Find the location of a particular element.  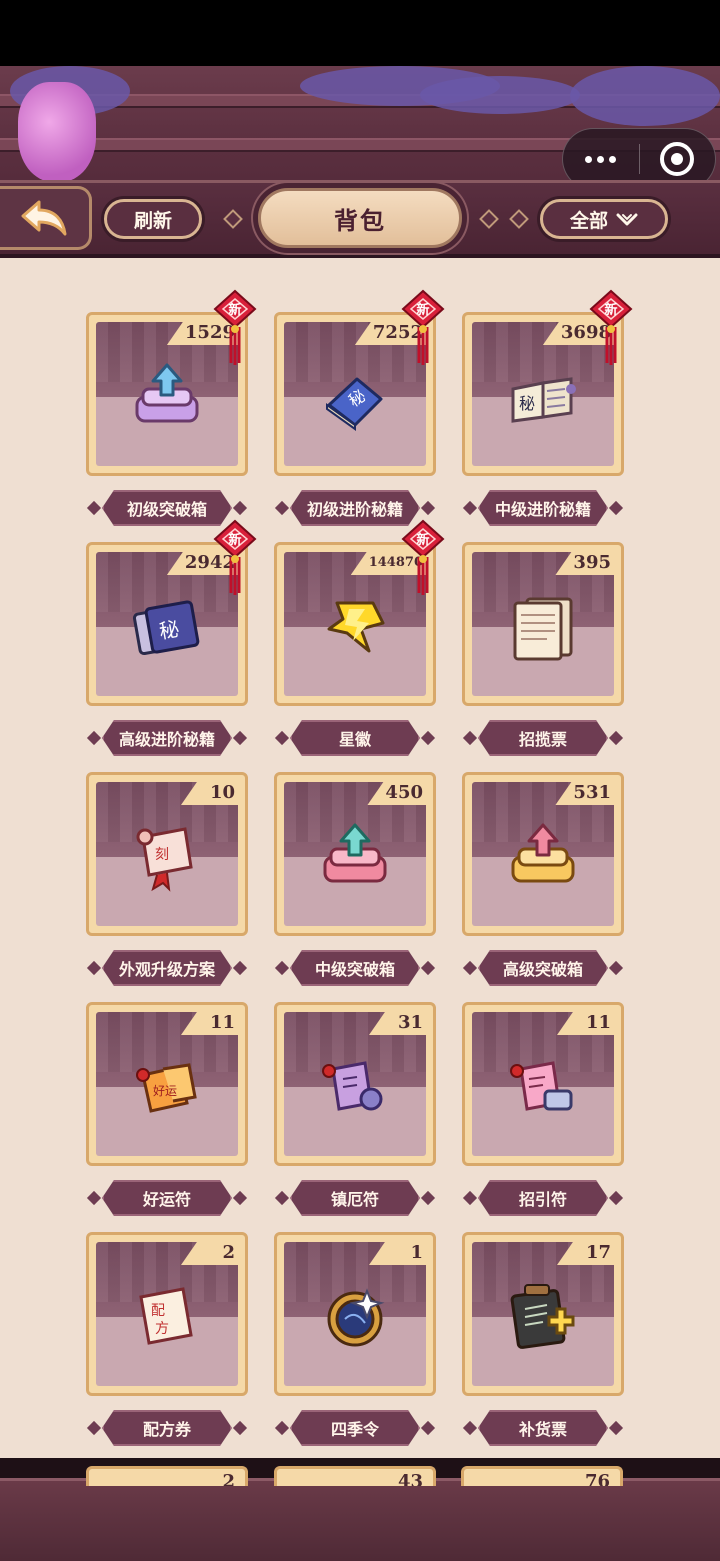

status-bar is located at coordinates (360, 33).